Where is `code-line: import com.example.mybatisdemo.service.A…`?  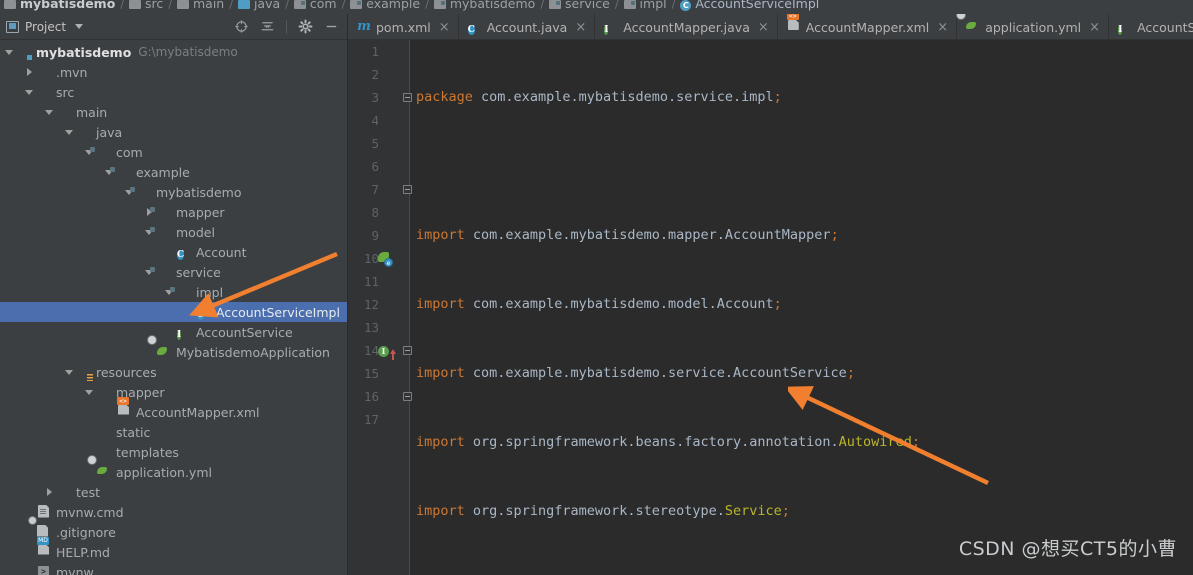
code-line: import com.example.mybatisdemo.service.A… is located at coordinates (635, 373).